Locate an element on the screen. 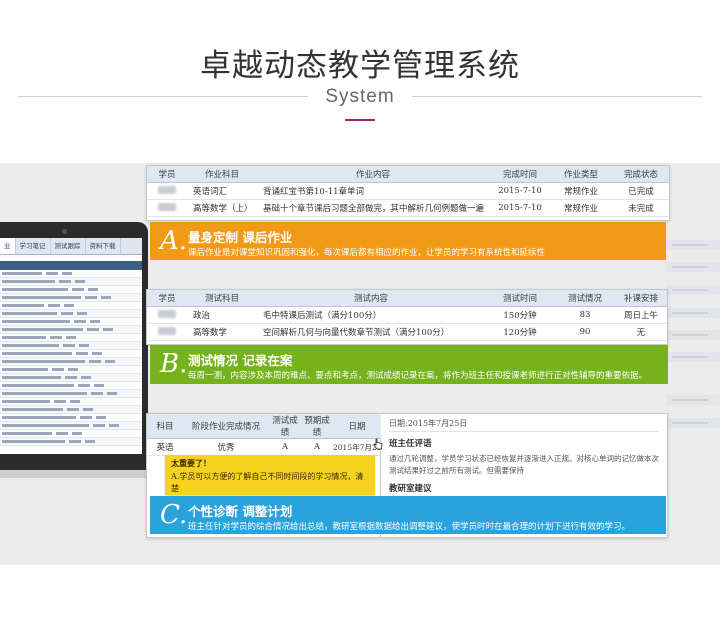 This screenshot has height=627, width=720. subtitle-bar: System is located at coordinates (360, 96).